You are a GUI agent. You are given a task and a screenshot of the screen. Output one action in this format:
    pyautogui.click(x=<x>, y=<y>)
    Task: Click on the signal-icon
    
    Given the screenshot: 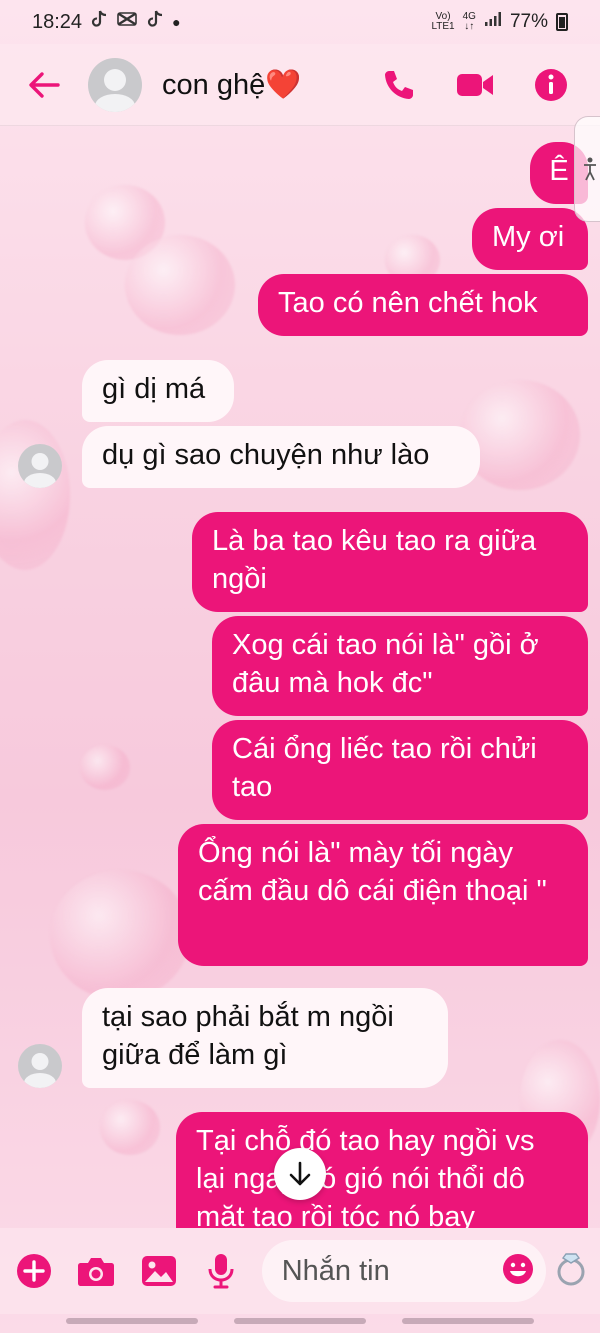 What is the action you would take?
    pyautogui.click(x=493, y=22)
    